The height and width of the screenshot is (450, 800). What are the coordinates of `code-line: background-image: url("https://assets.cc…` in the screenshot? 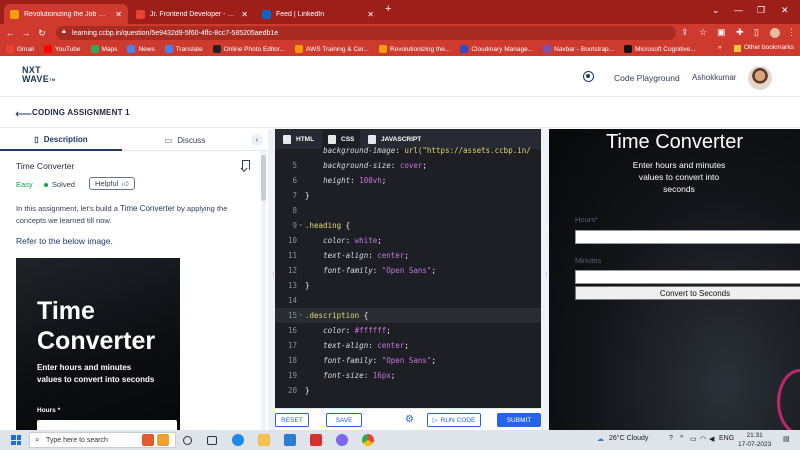 It's located at (408, 150).